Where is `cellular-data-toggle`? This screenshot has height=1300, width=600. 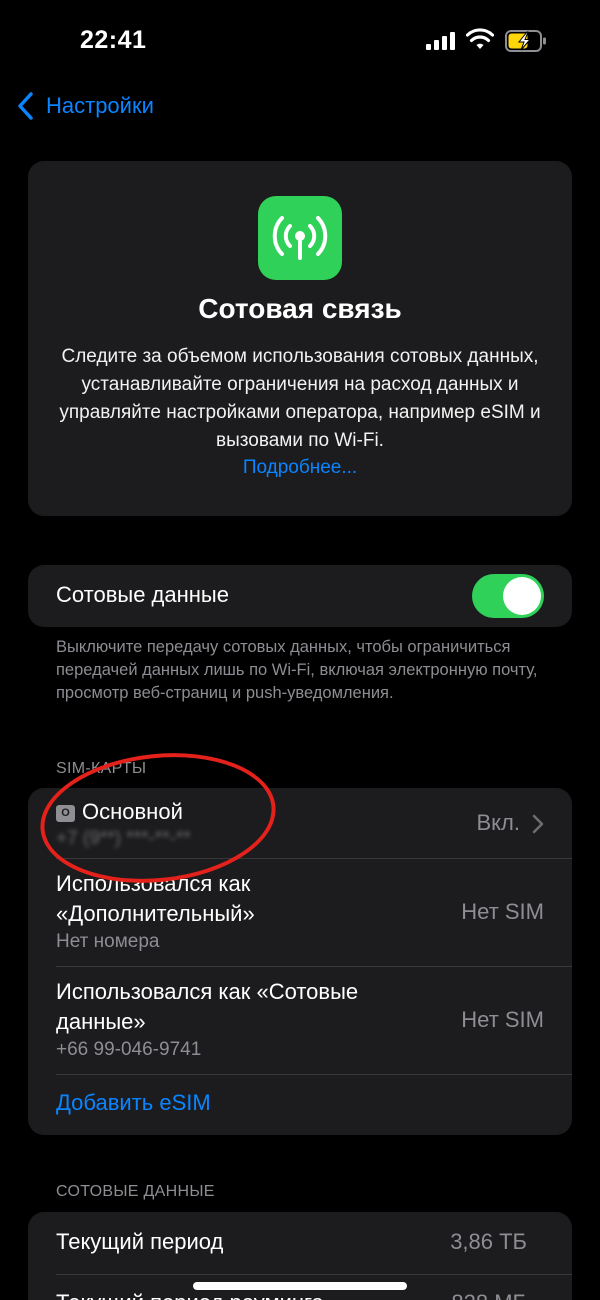
cellular-data-toggle is located at coordinates (508, 596).